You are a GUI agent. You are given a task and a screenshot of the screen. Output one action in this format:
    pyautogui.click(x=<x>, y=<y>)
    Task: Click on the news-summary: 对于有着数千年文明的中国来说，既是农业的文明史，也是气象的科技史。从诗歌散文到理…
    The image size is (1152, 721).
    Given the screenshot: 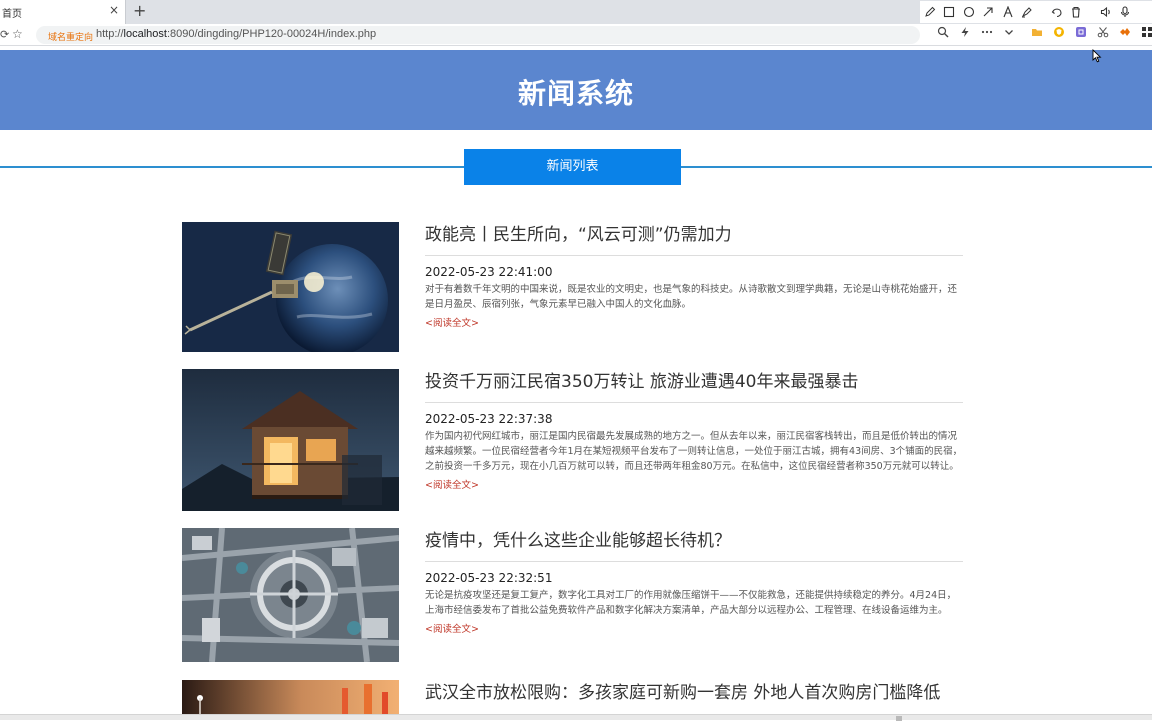 What is the action you would take?
    pyautogui.click(x=691, y=297)
    